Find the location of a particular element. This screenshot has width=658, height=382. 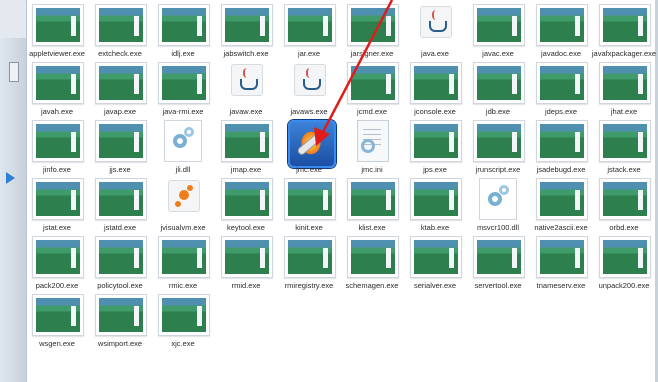

file-item: orbd.exe is located at coordinates (624, 204).